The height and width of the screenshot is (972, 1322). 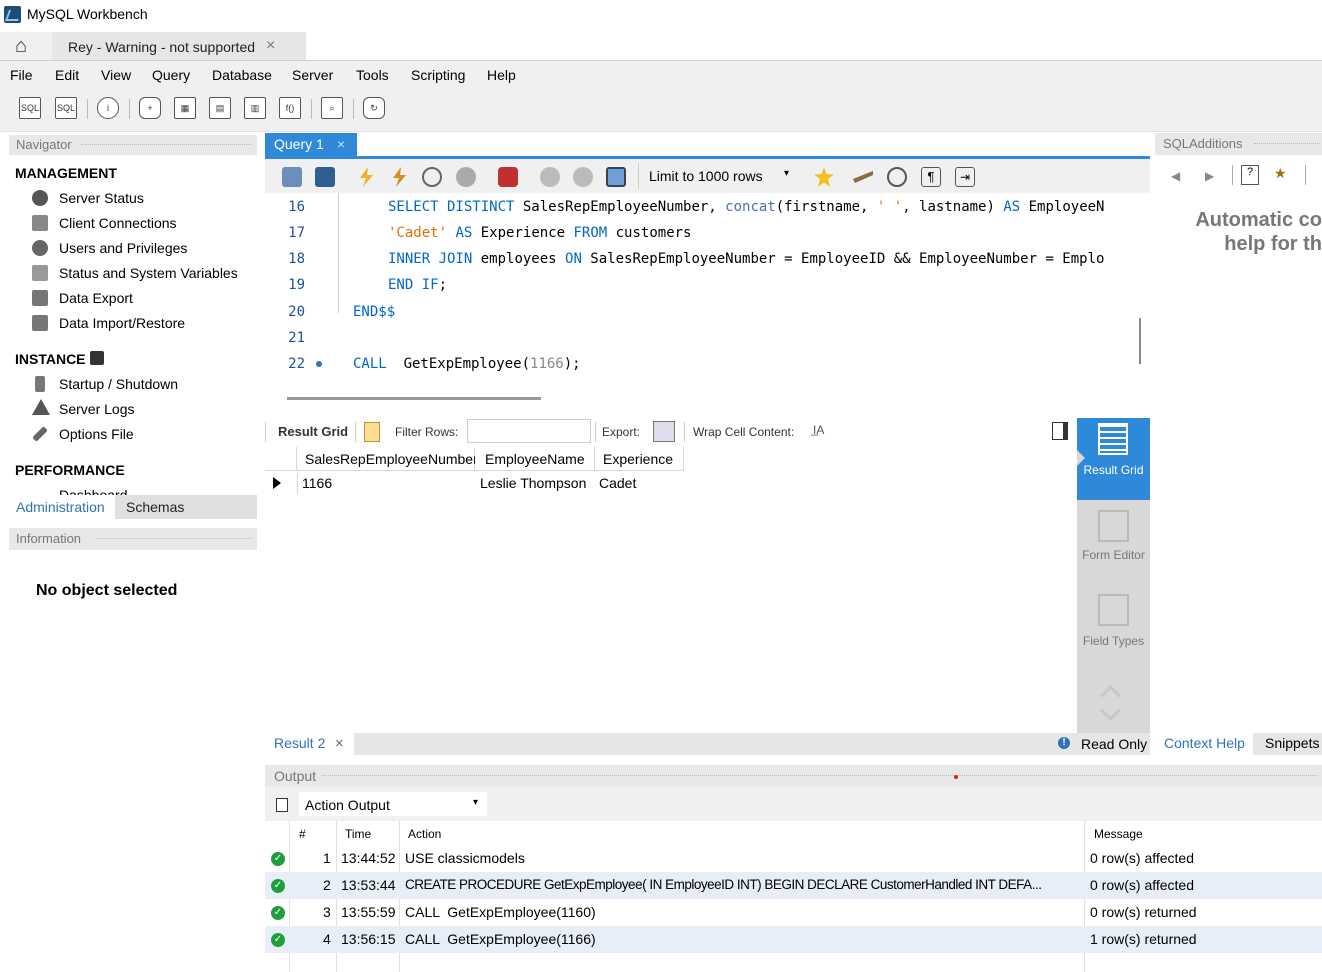 I want to click on autocommit-icon, so click(x=616, y=177).